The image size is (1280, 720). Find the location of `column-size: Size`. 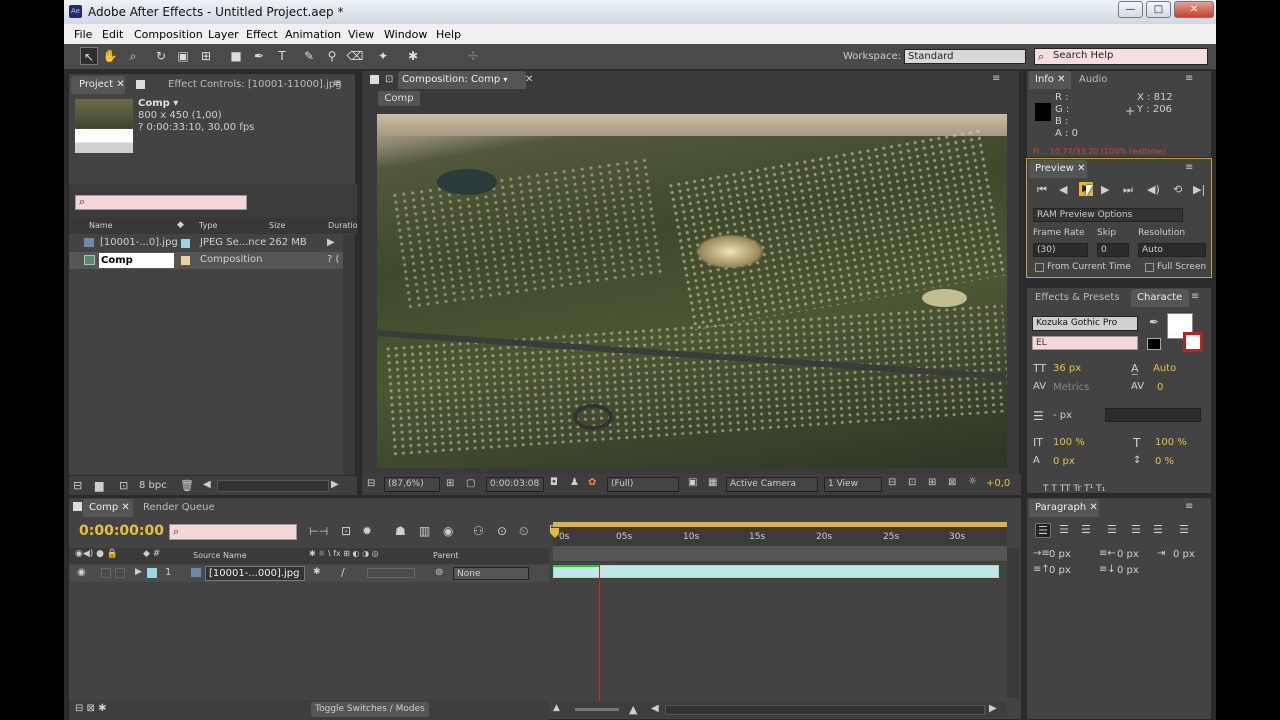

column-size: Size is located at coordinates (277, 225).